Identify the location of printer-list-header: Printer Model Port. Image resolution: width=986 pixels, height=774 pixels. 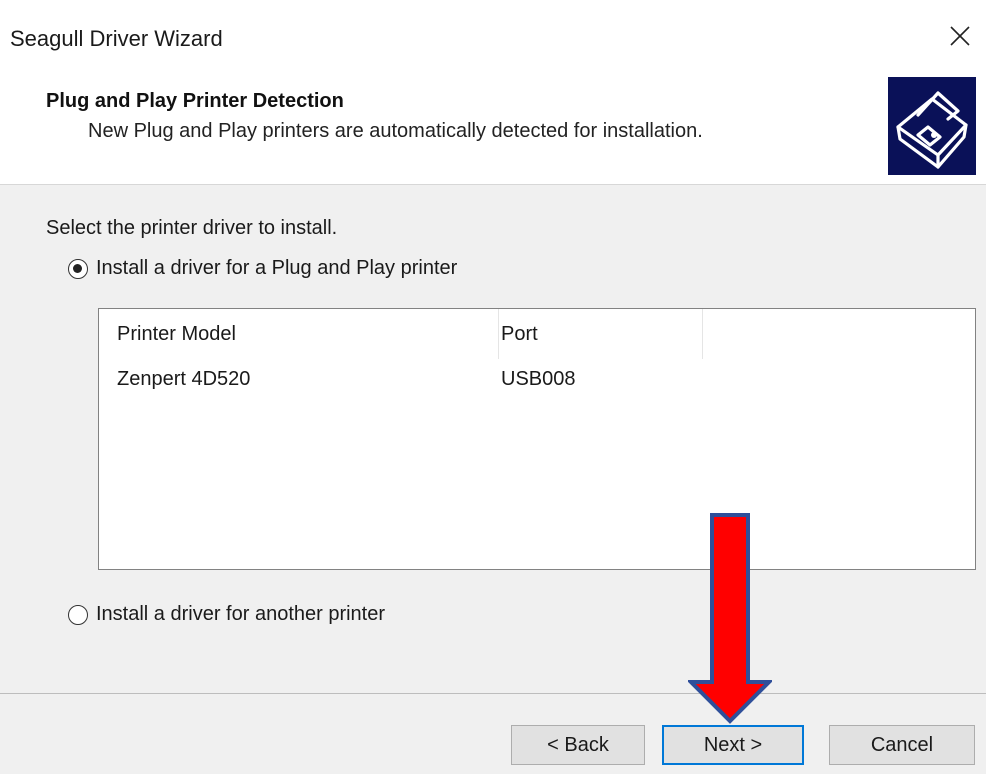
(537, 334).